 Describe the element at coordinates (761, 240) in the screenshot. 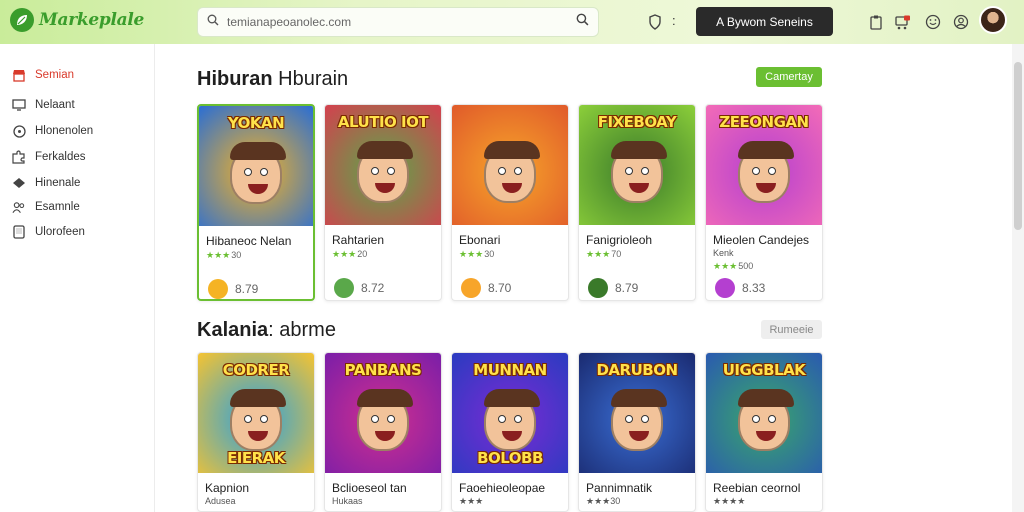

I see `game-title: Mieolen Candejes` at that location.